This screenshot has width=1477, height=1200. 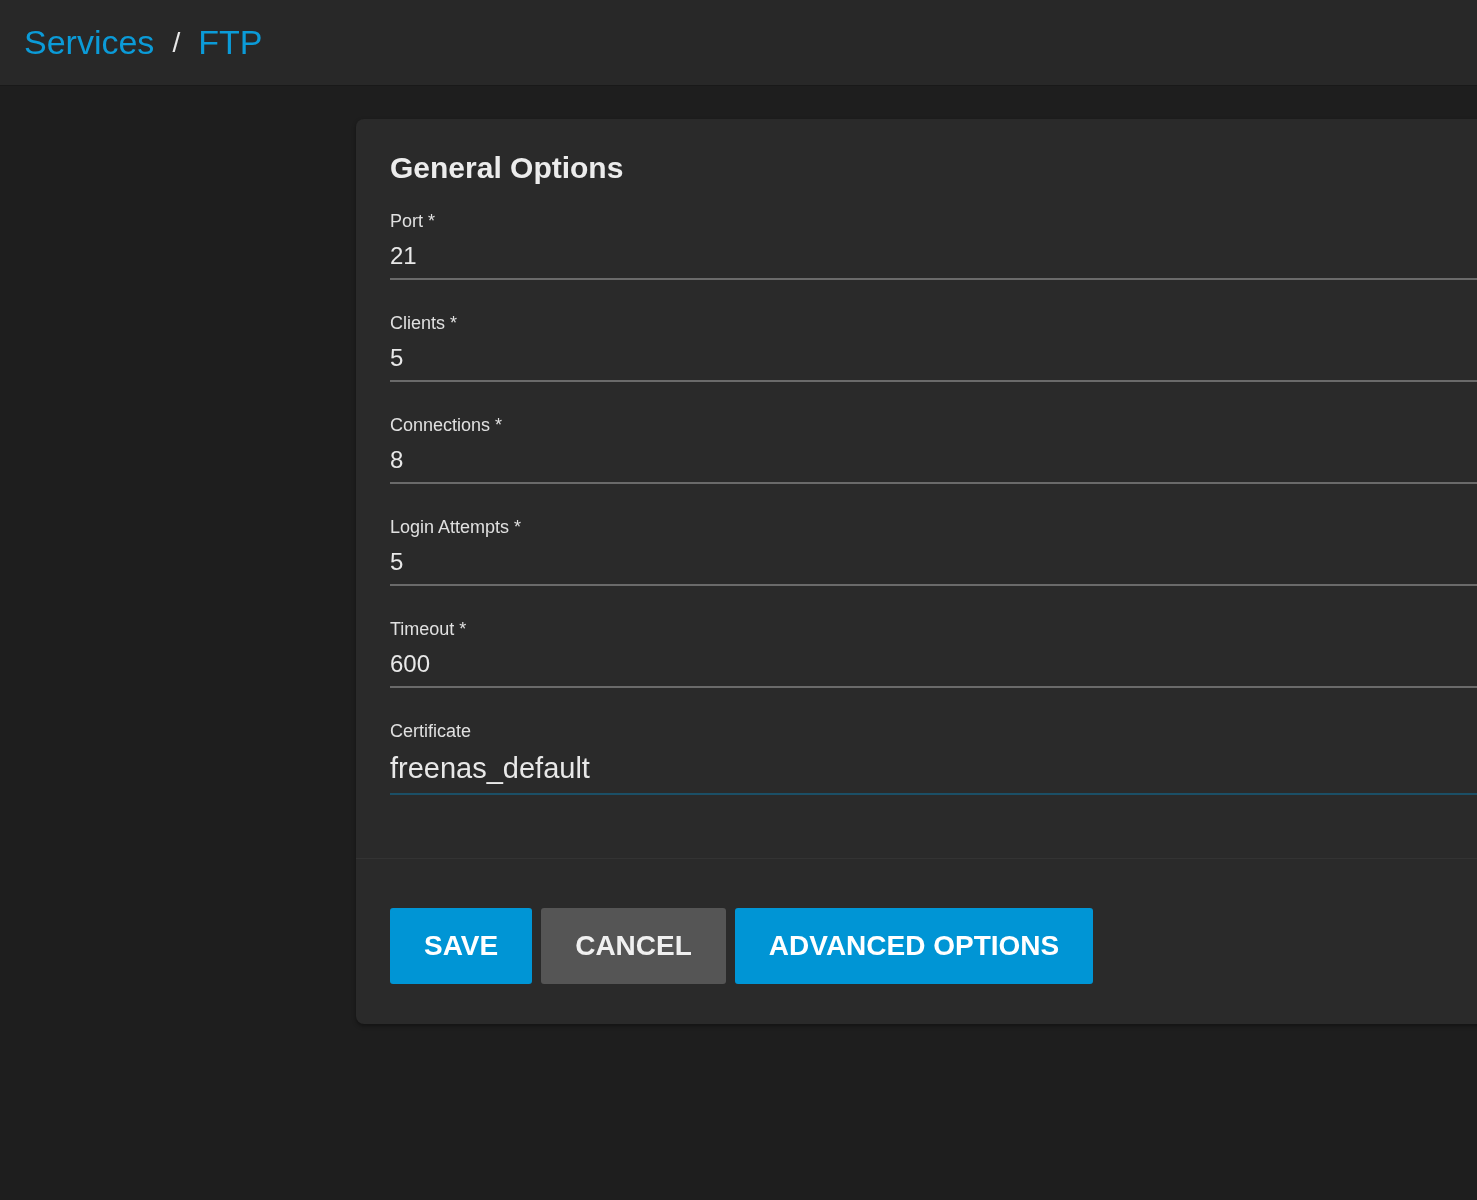 I want to click on input-field: Login Attempts * 5, so click(x=933, y=551).